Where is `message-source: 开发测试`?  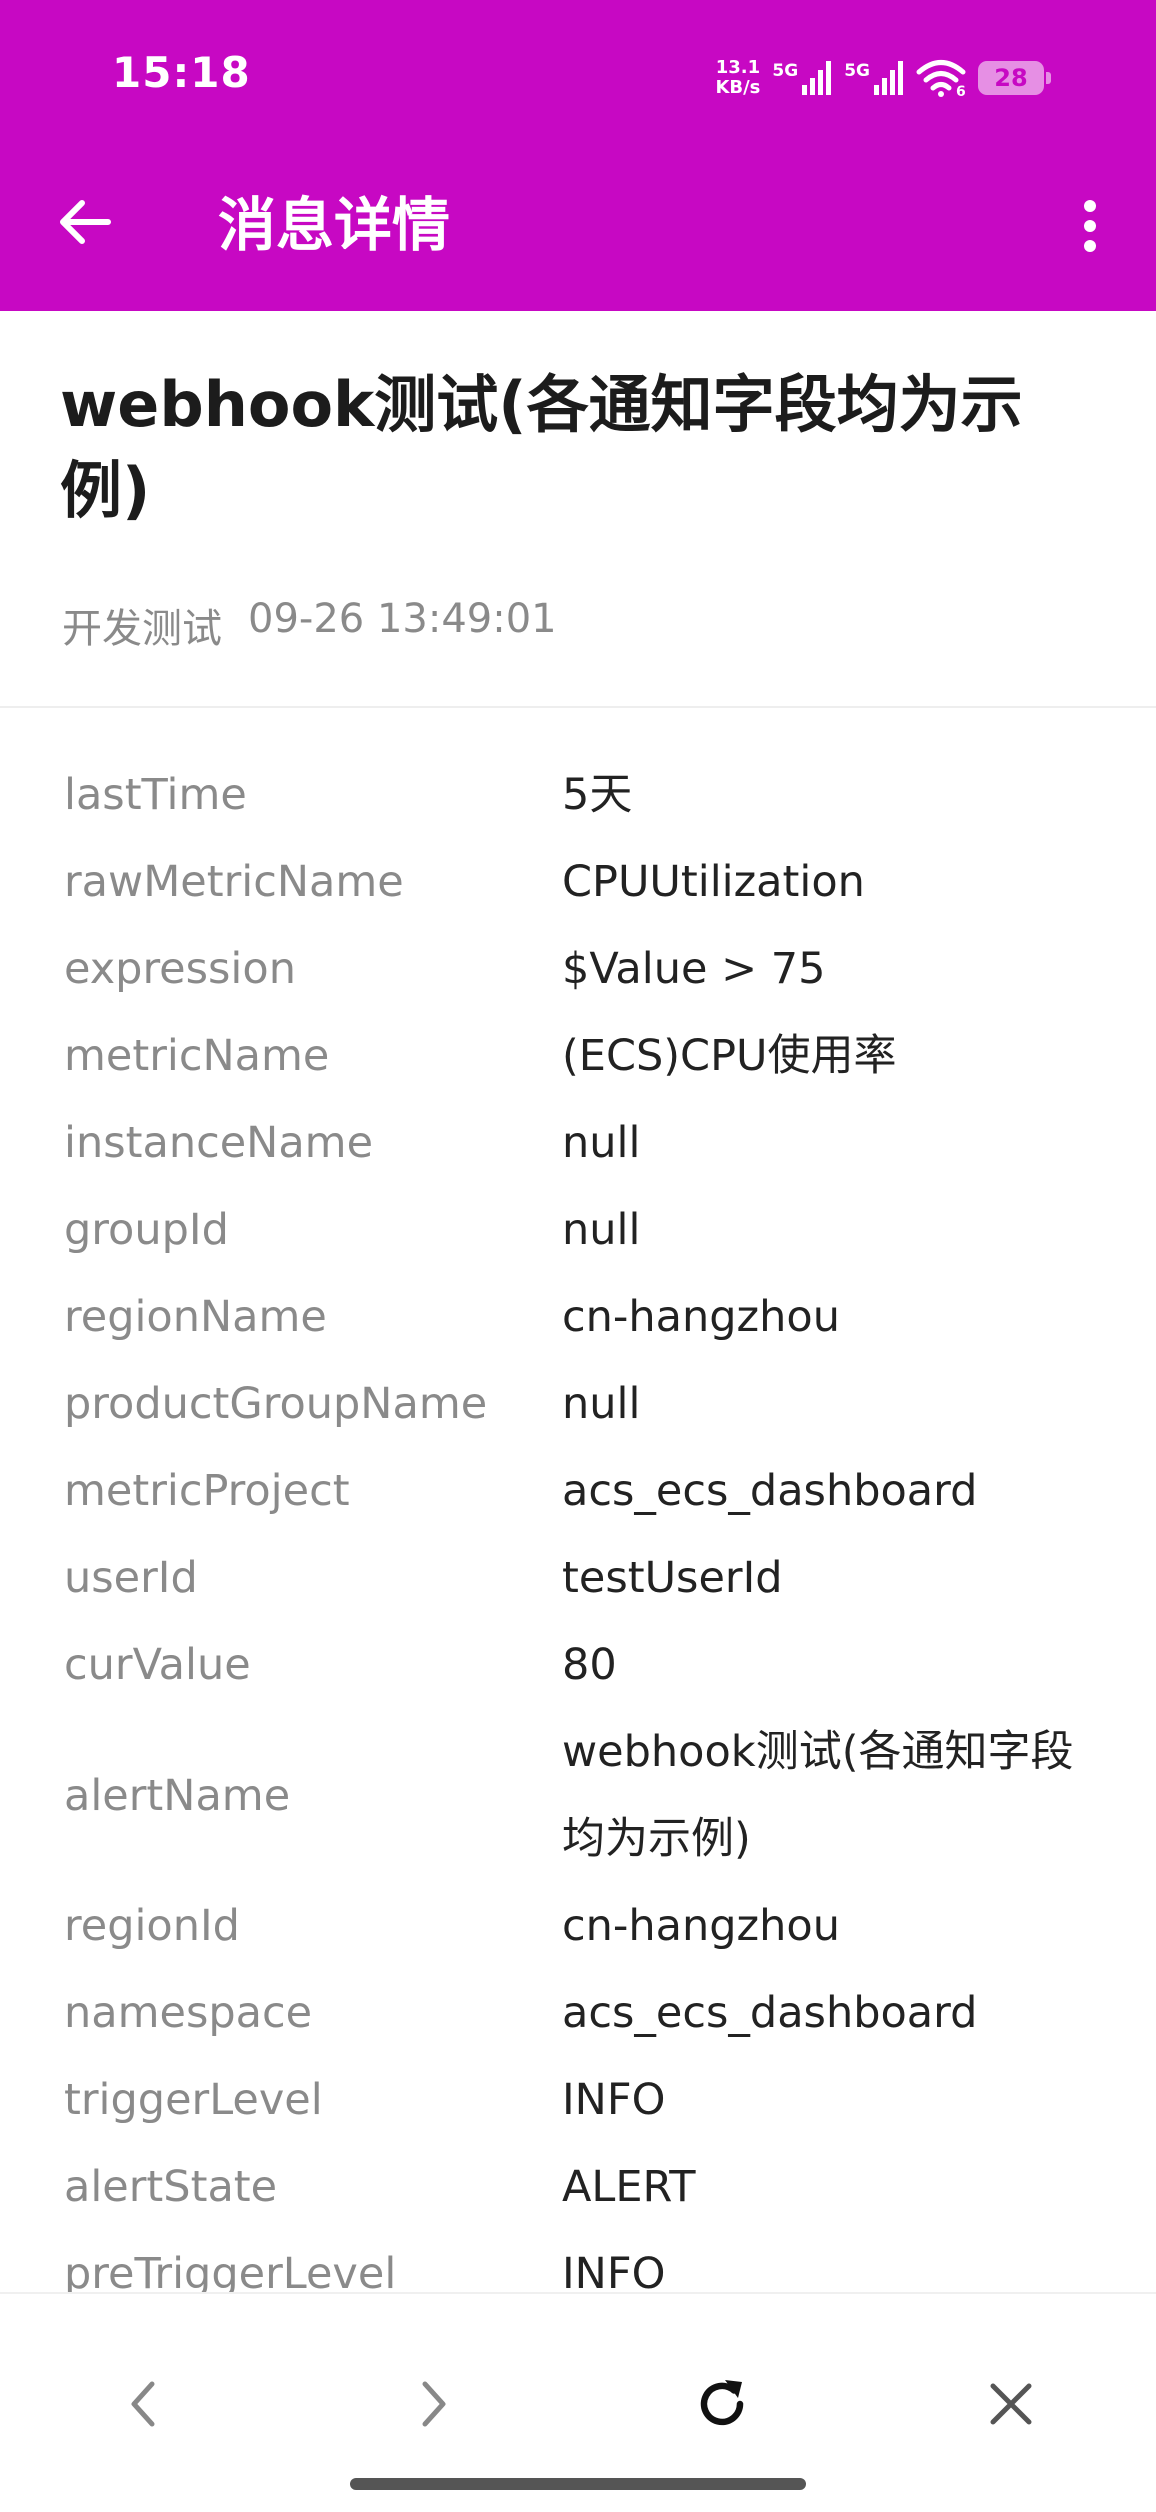
message-source: 开发测试 is located at coordinates (142, 629).